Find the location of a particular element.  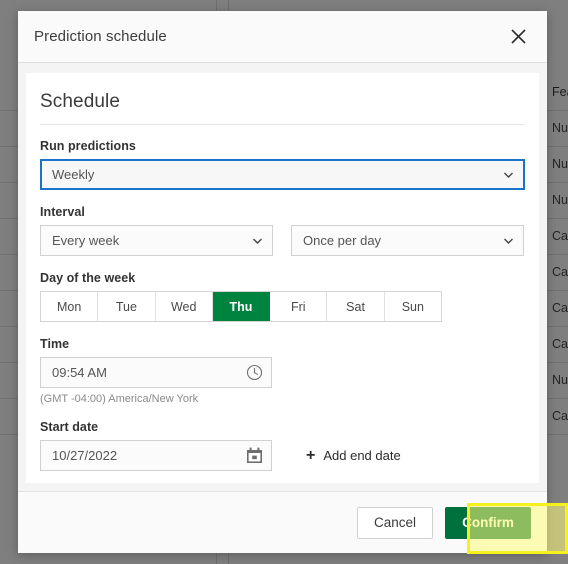

time-input: 09:54 AM is located at coordinates (156, 372).